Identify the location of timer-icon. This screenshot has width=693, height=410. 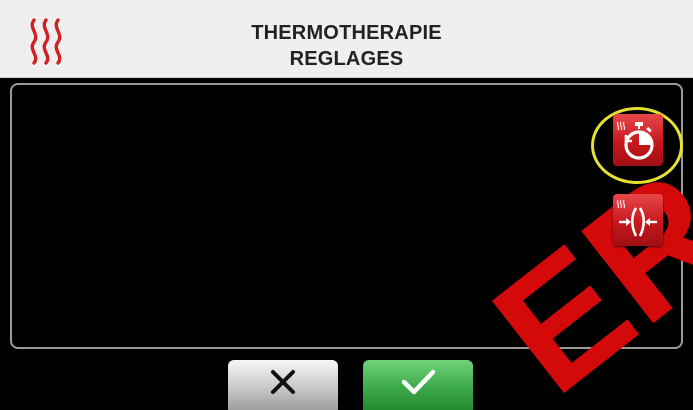
(635, 140).